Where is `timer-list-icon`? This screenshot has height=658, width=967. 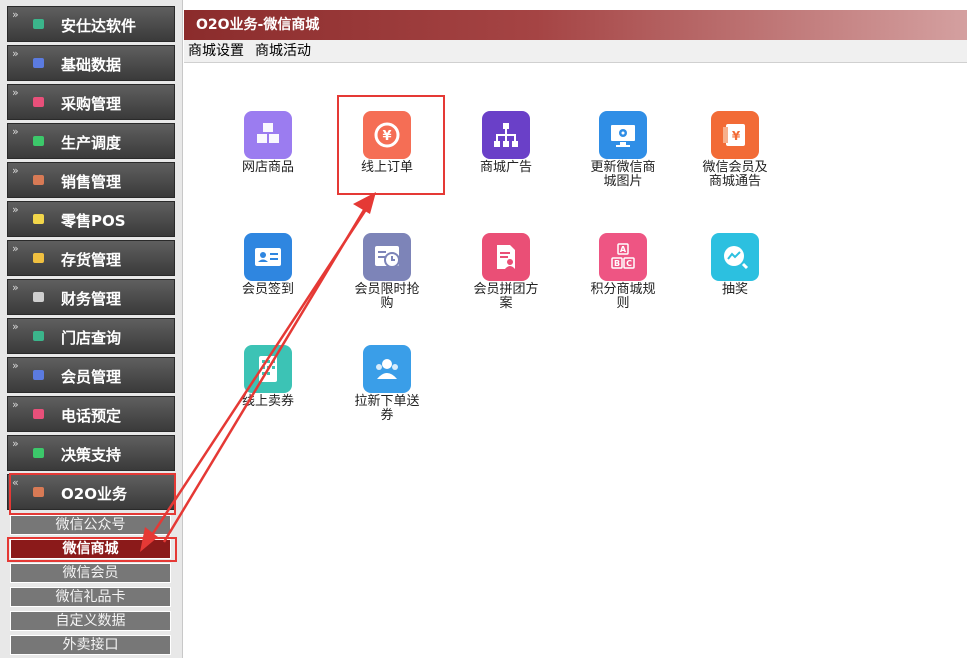 timer-list-icon is located at coordinates (387, 257).